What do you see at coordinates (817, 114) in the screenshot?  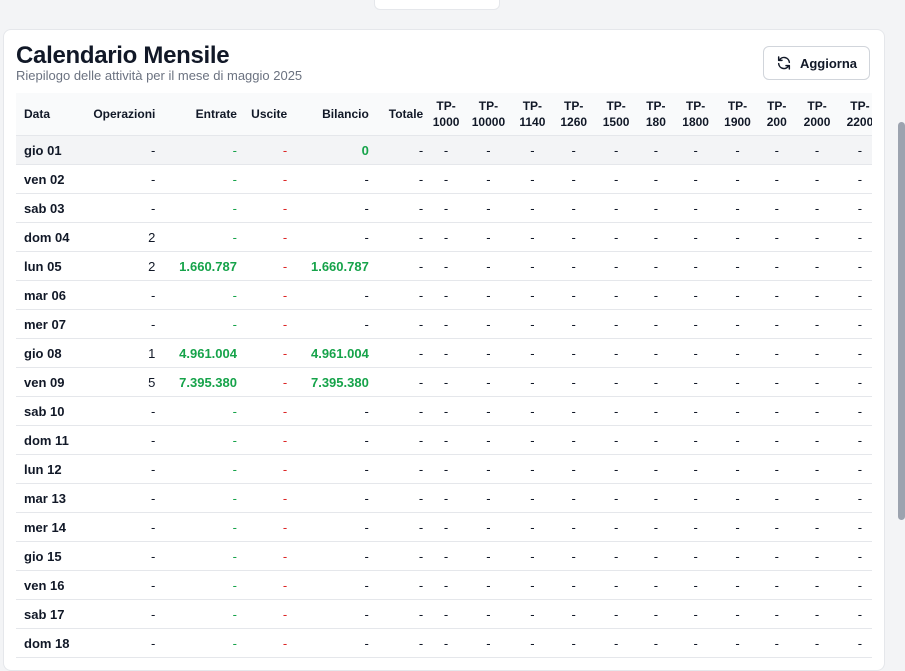 I see `col-header-tp: TP-2000` at bounding box center [817, 114].